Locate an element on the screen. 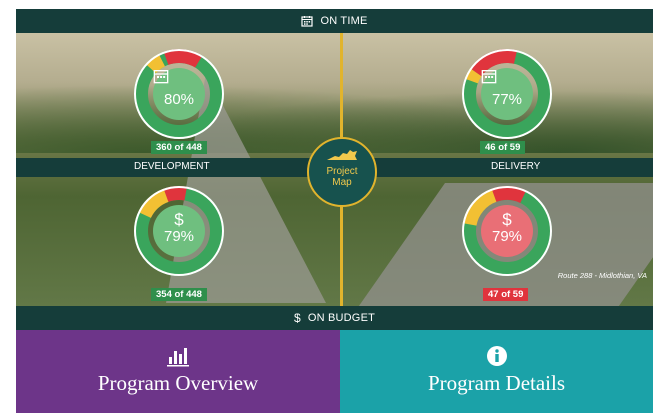 This screenshot has height=413, width=667. info-icon is located at coordinates (496, 356).